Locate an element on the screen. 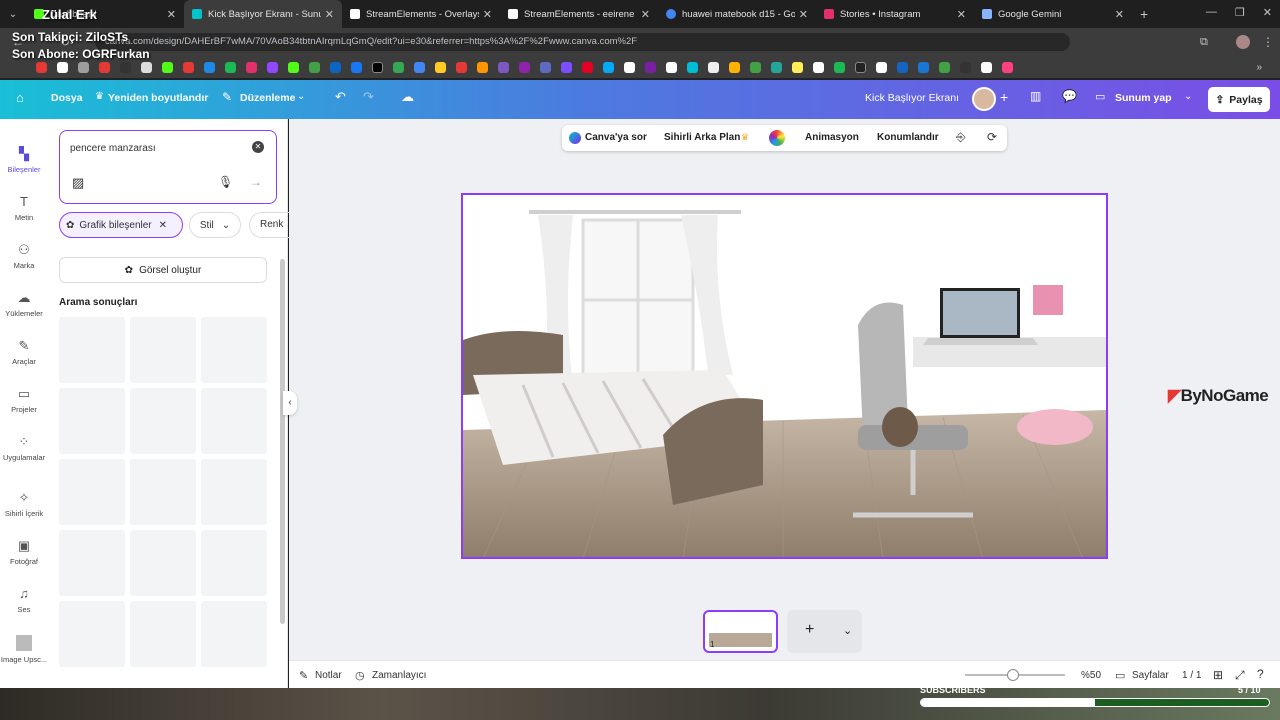 Image resolution: width=1280 pixels, height=720 pixels. rail-tools: ✎ Araçlar is located at coordinates (24, 353).